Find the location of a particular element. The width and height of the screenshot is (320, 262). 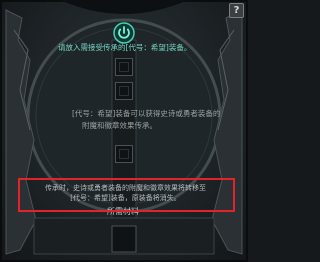

equipment-slot-lower is located at coordinates (124, 154).